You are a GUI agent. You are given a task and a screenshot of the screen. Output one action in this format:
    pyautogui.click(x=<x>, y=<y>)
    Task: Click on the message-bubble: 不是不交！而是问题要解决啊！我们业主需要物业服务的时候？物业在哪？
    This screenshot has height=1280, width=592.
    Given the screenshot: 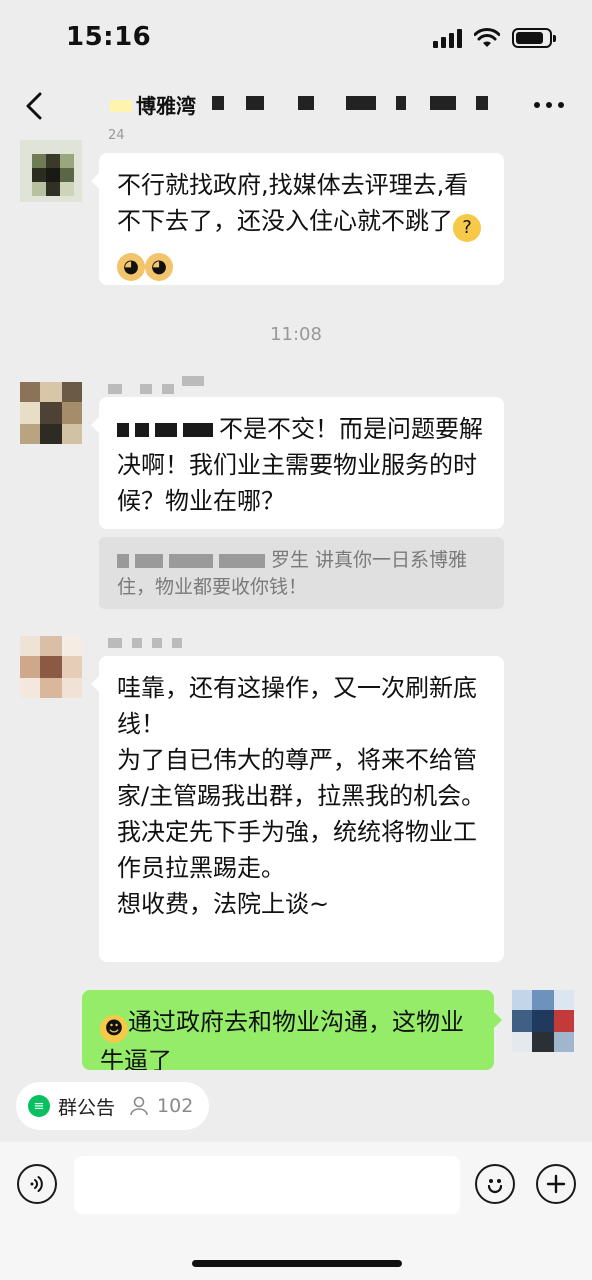 What is the action you would take?
    pyautogui.click(x=297, y=463)
    